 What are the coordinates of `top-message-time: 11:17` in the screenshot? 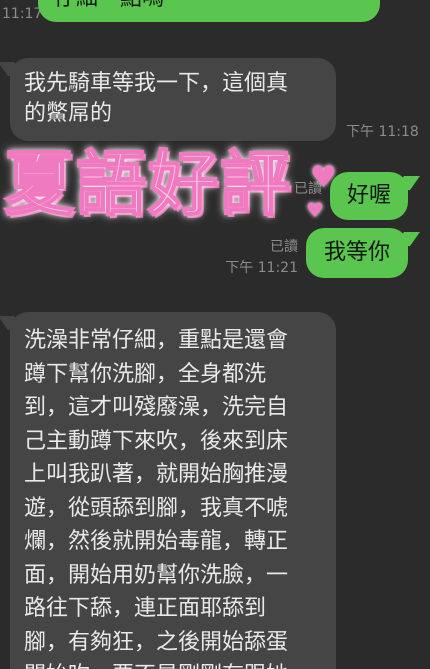 It's located at (22, 14).